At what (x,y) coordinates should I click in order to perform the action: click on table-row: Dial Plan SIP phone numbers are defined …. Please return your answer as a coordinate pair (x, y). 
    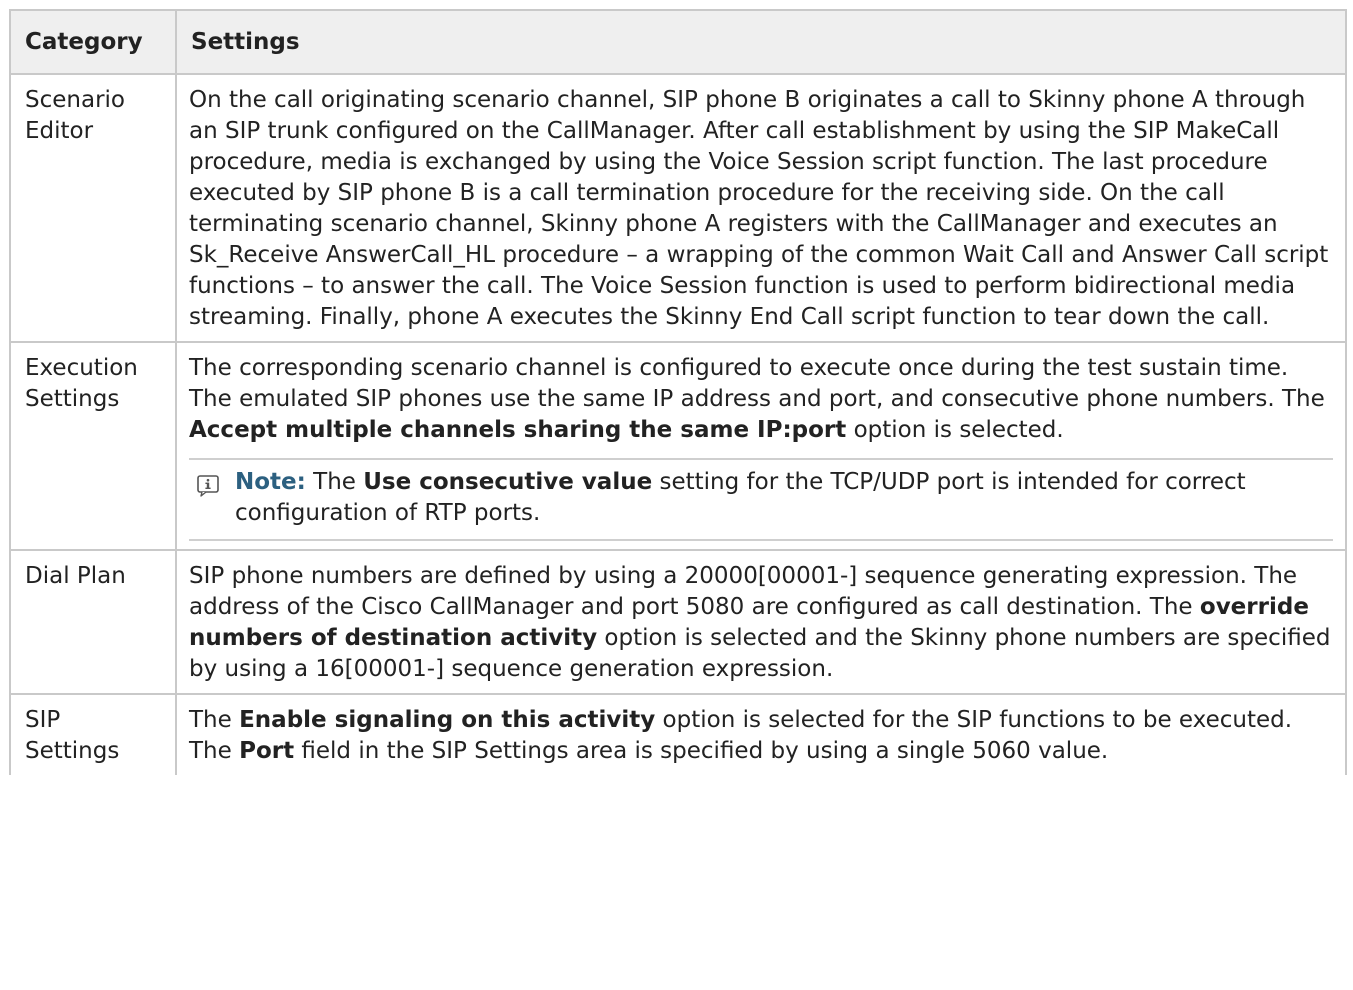
    Looking at the image, I should click on (678, 622).